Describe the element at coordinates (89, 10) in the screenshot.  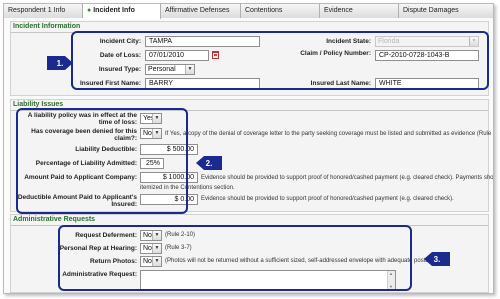
I see `active-tab-icon: ●` at that location.